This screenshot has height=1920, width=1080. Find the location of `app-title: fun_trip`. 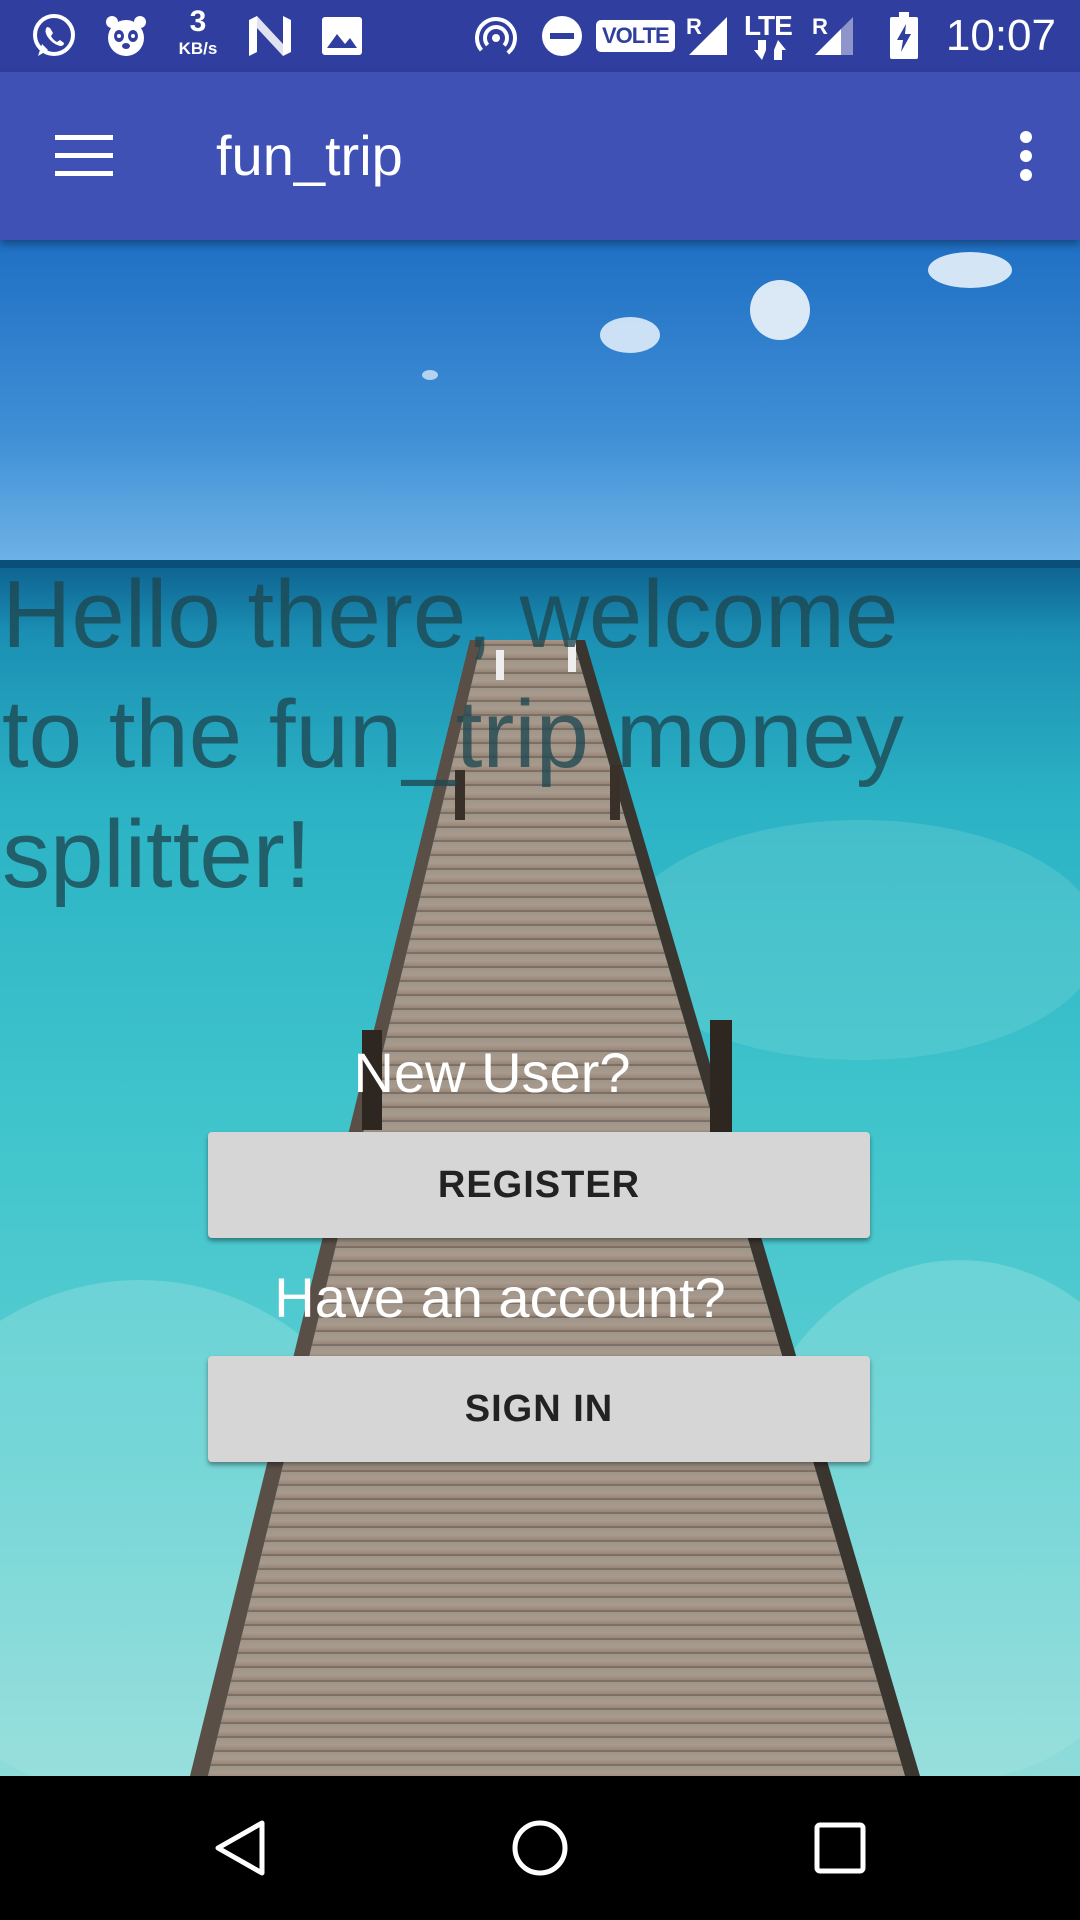

app-title: fun_trip is located at coordinates (309, 155).